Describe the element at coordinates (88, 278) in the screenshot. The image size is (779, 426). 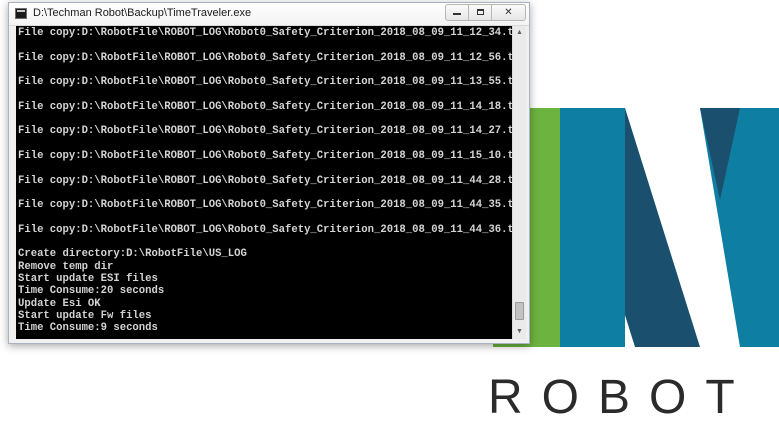
I see `console-line: Start update ESI files` at that location.